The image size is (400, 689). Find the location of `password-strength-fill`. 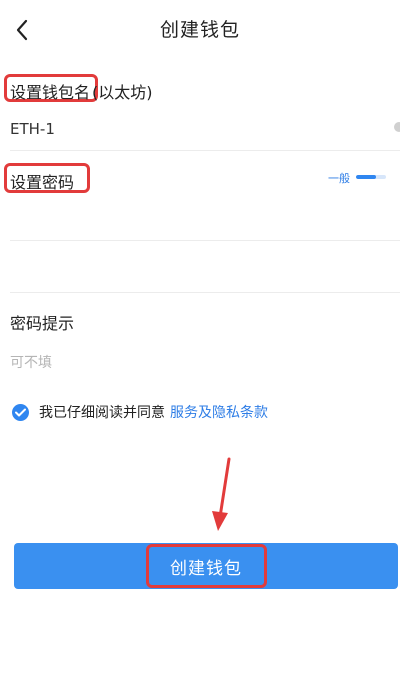

password-strength-fill is located at coordinates (366, 177).